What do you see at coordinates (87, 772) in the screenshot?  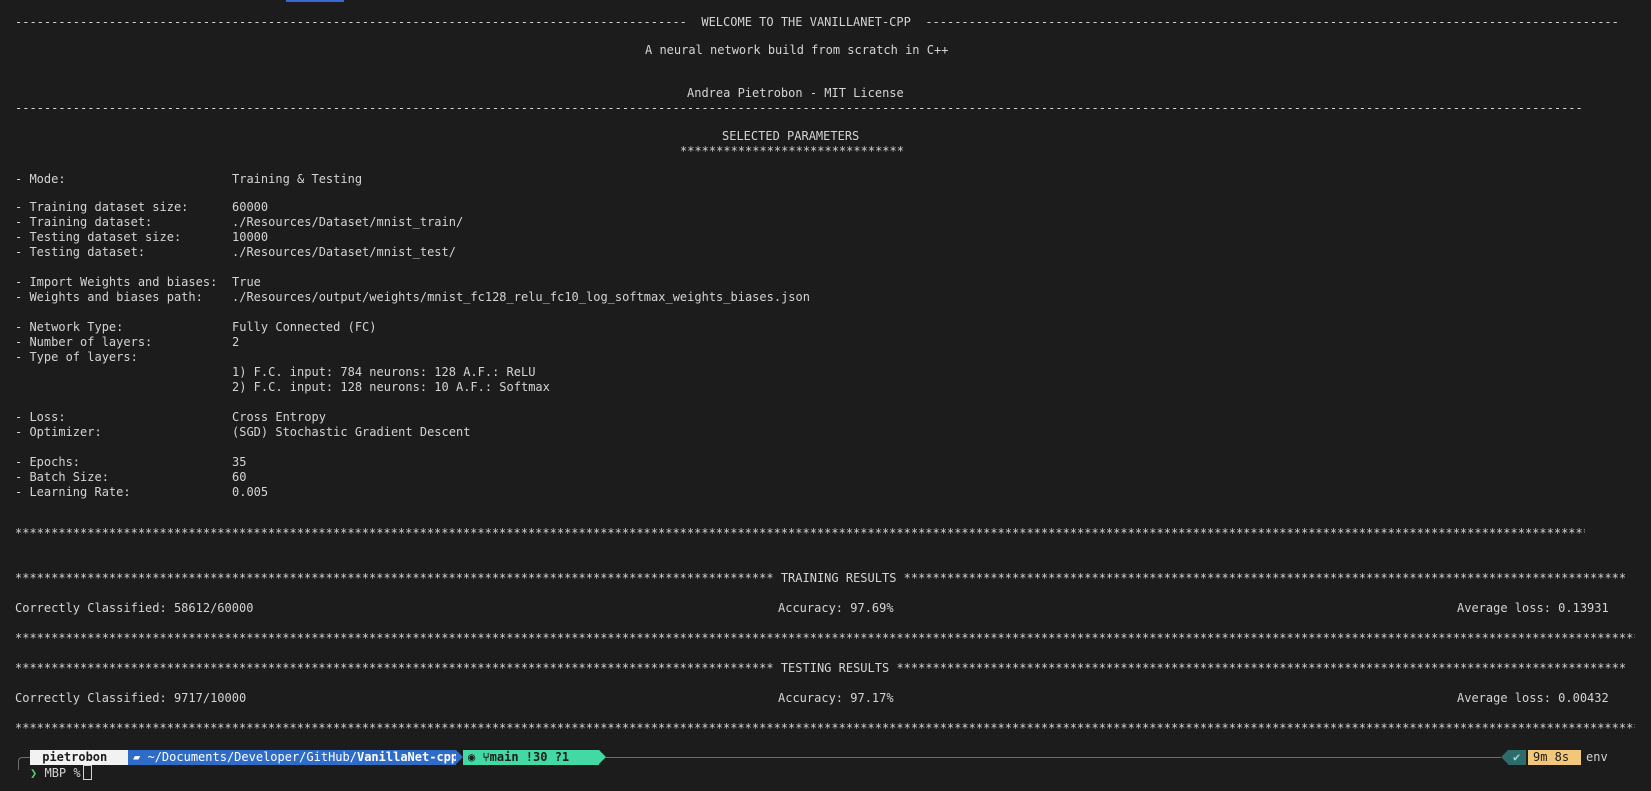 I see `text-cursor` at bounding box center [87, 772].